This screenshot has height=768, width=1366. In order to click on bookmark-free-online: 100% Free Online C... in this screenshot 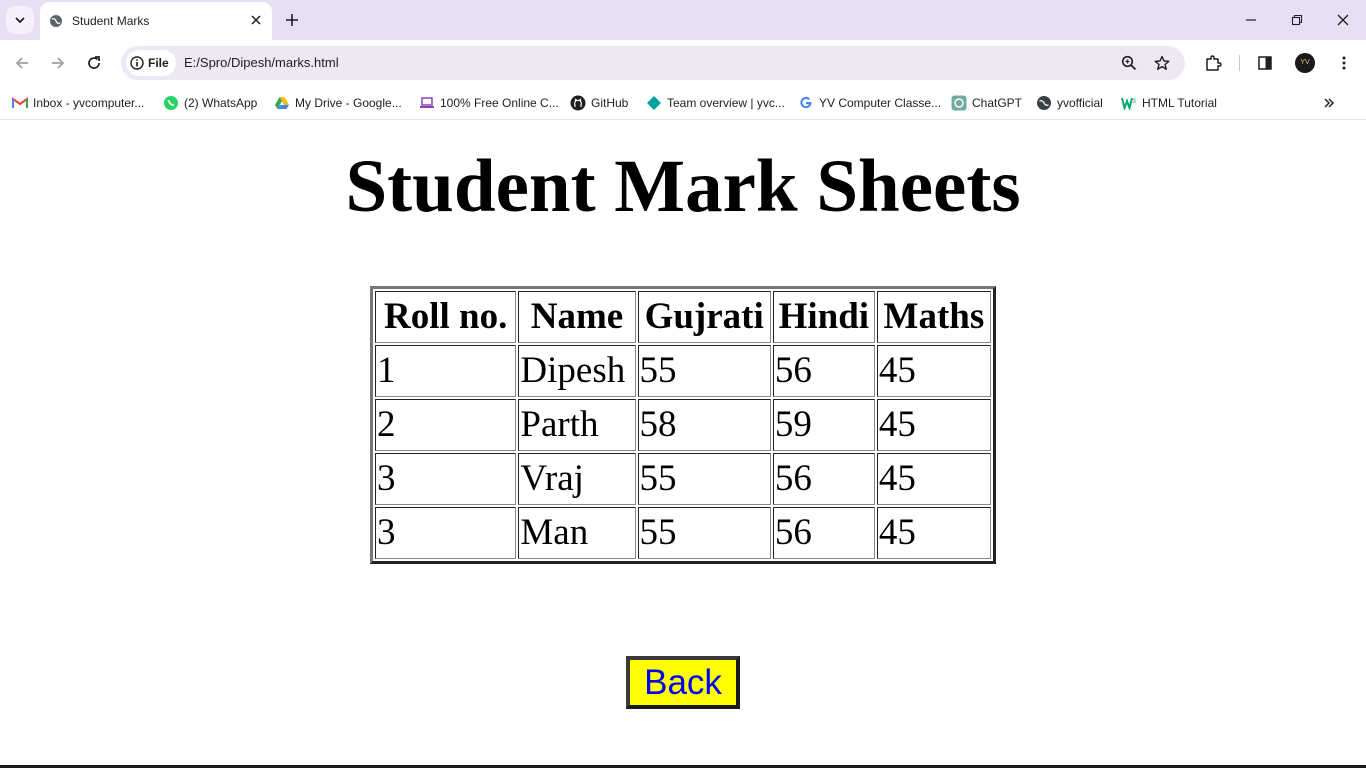, I will do `click(489, 103)`.